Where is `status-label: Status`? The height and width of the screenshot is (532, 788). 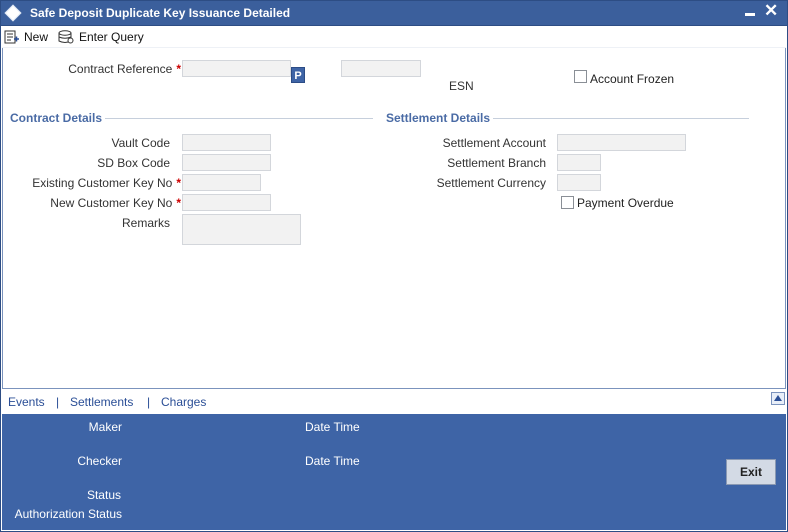 status-label: Status is located at coordinates (103, 495).